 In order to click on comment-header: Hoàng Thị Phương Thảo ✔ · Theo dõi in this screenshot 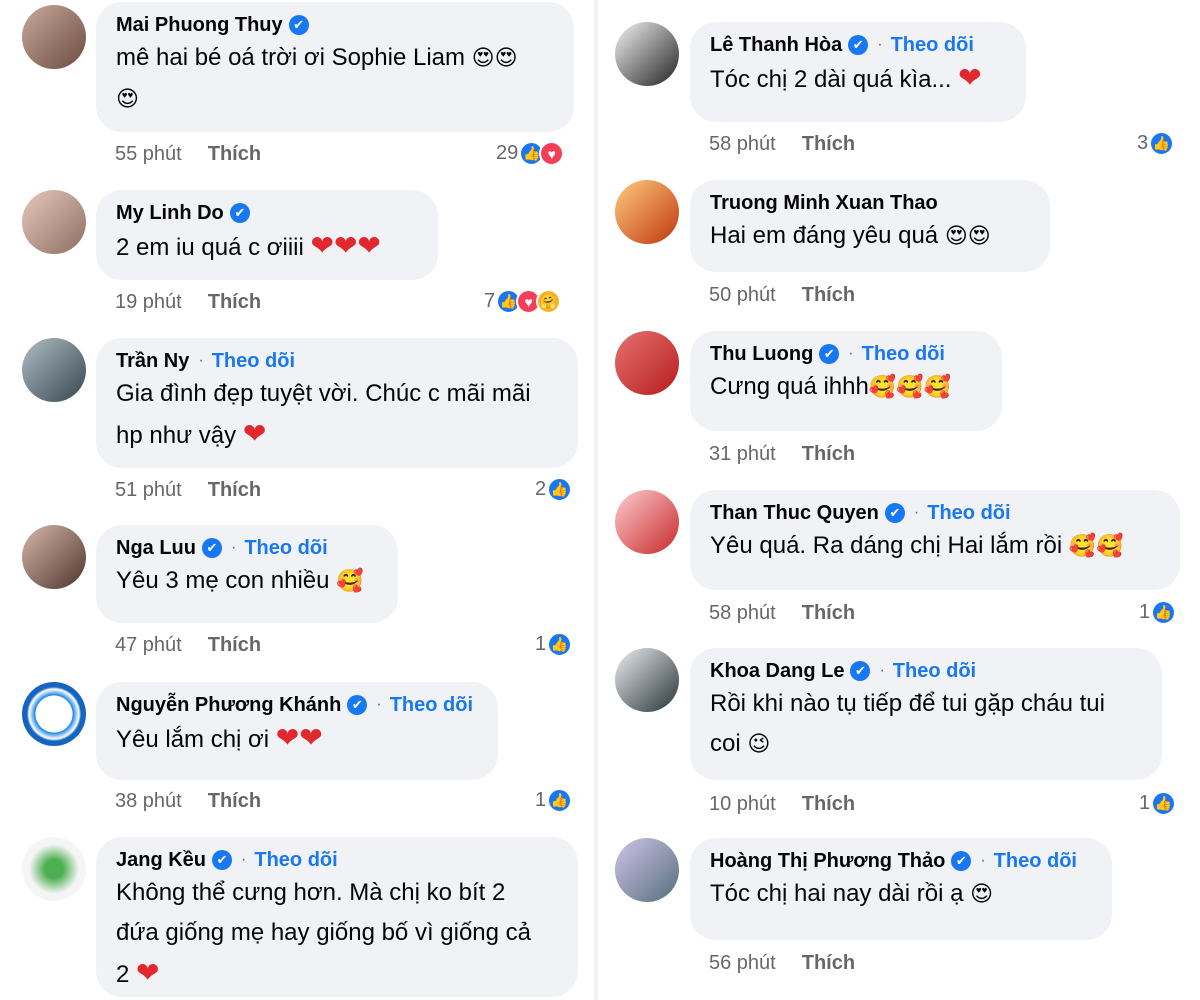, I will do `click(901, 861)`.